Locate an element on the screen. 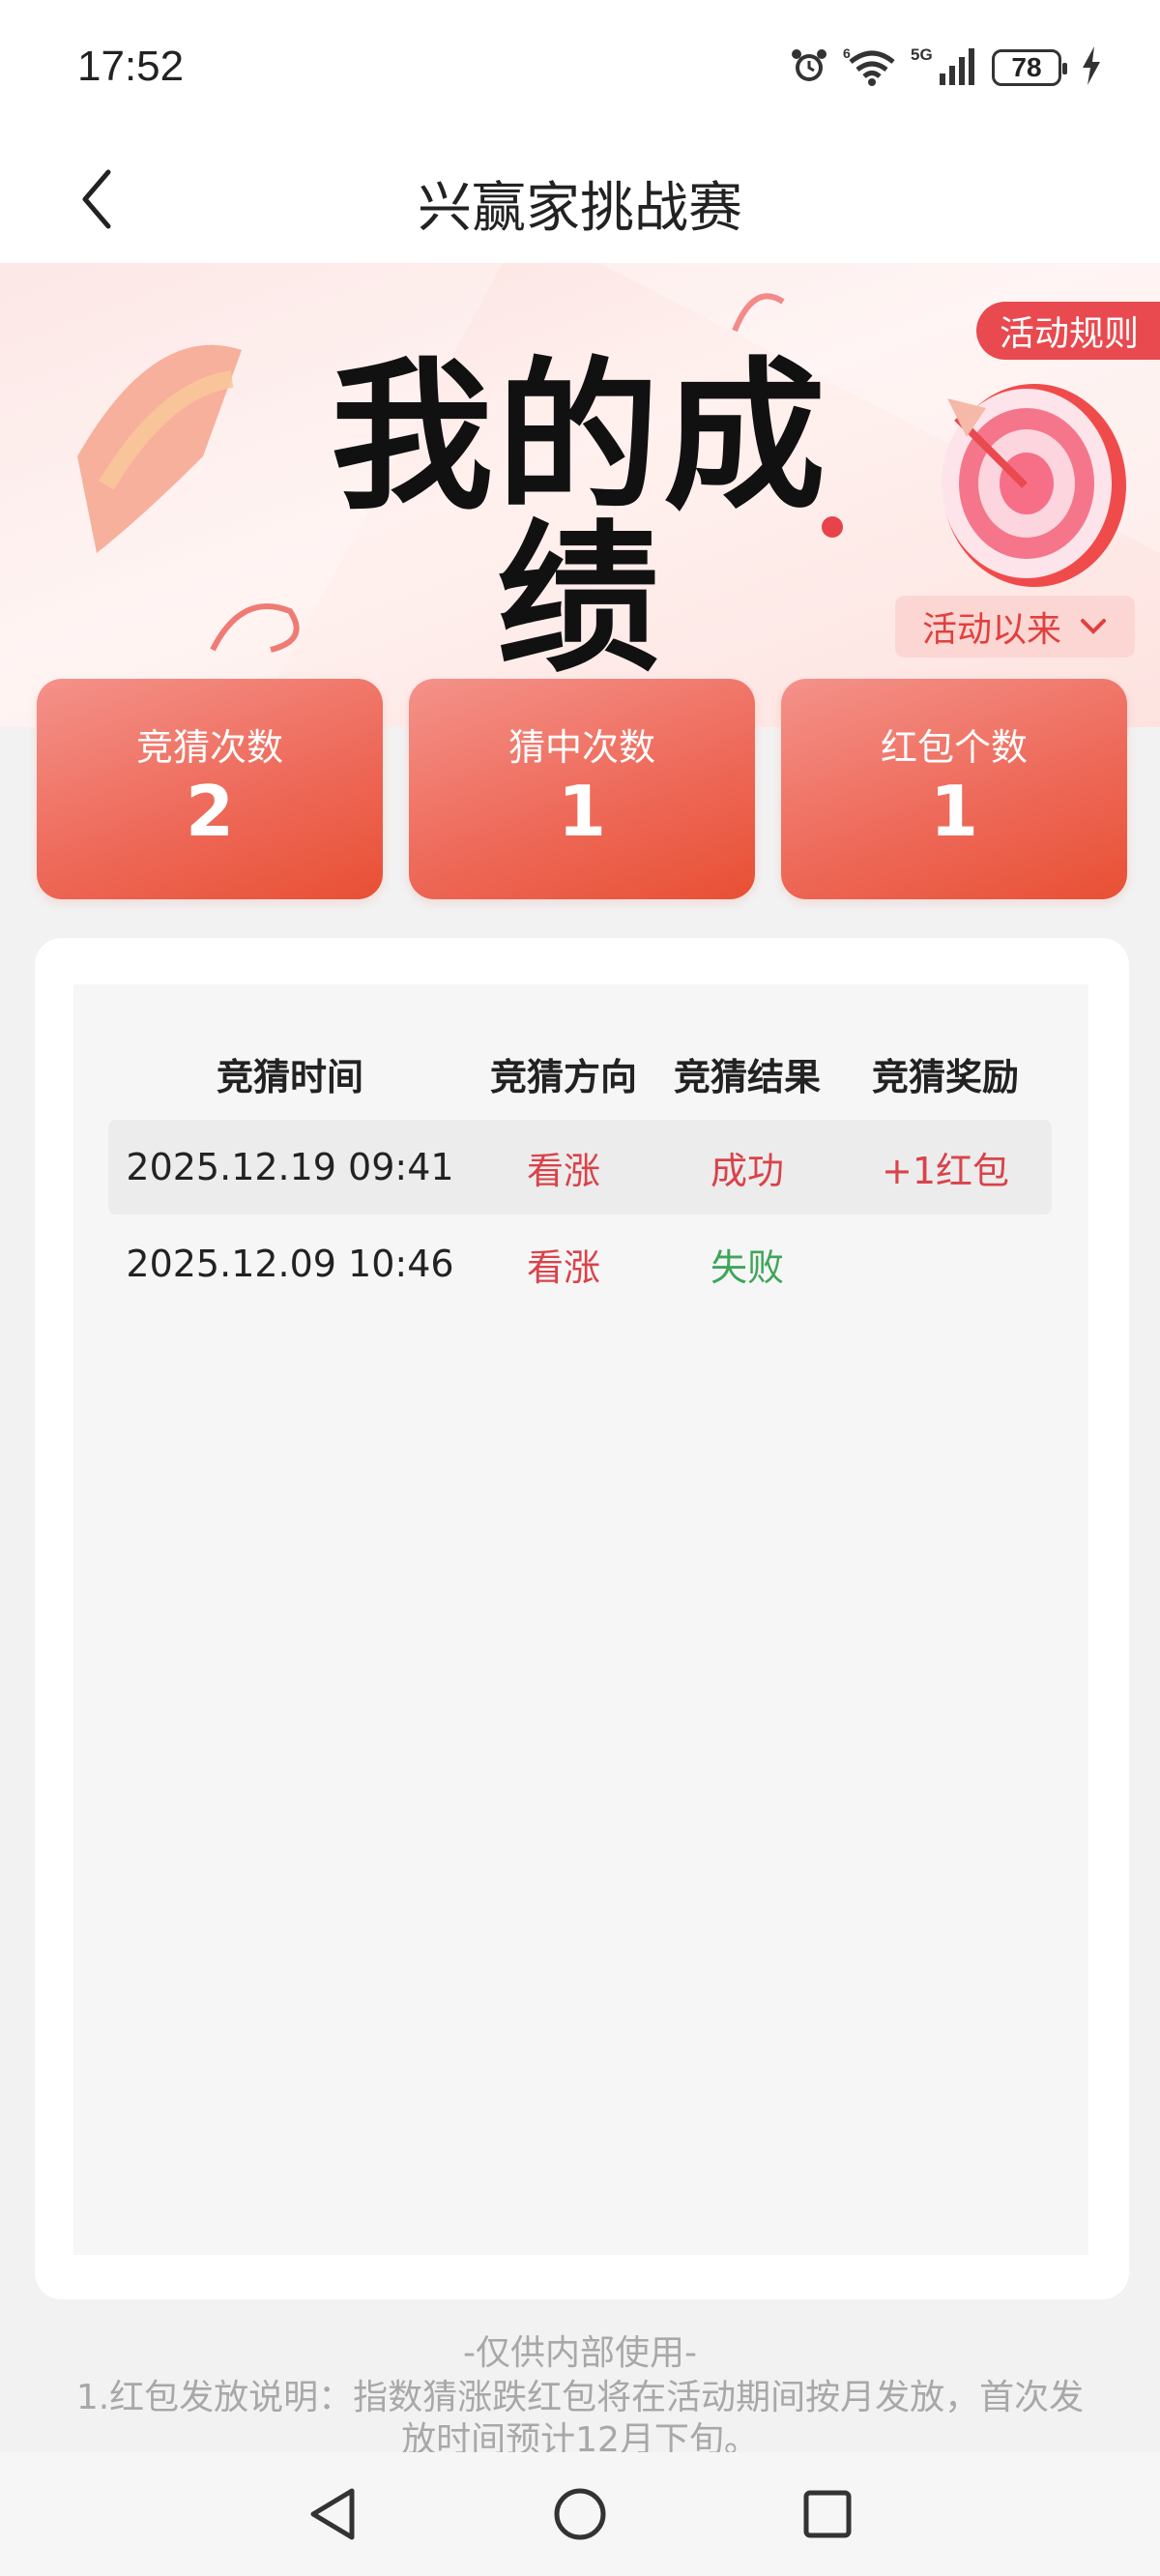 The width and height of the screenshot is (1160, 2576). stat-card-hit-count: 猜中次数 1 is located at coordinates (582, 789).